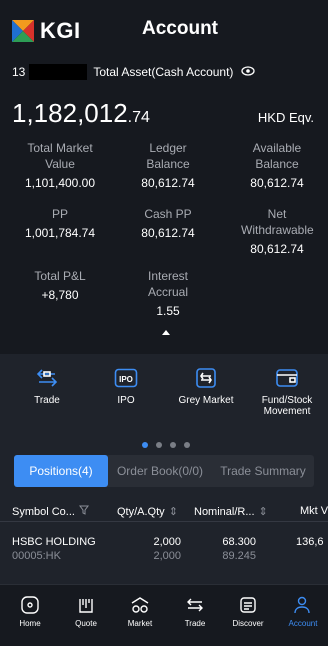  What do you see at coordinates (277, 222) in the screenshot?
I see `metric-label: Net Withdrawable` at bounding box center [277, 222].